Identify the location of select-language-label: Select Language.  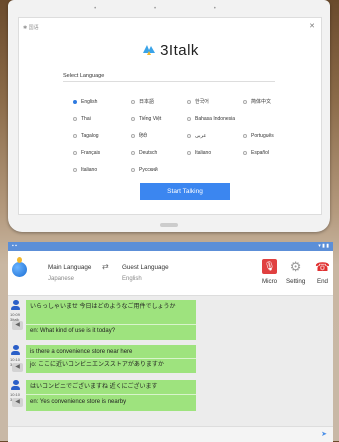
(84, 76).